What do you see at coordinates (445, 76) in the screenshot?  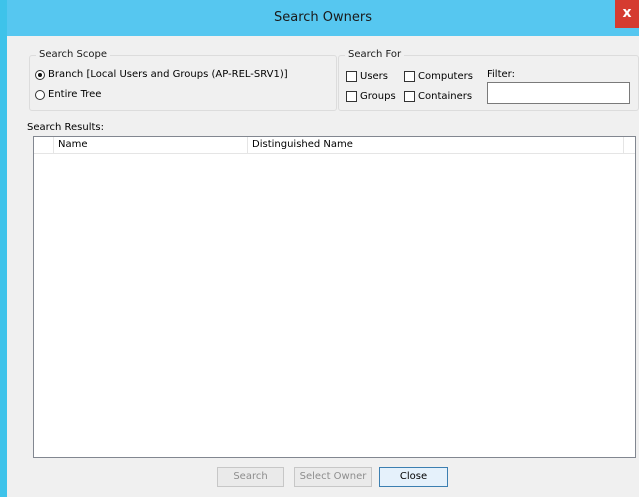 I see `computers-label: Computers` at bounding box center [445, 76].